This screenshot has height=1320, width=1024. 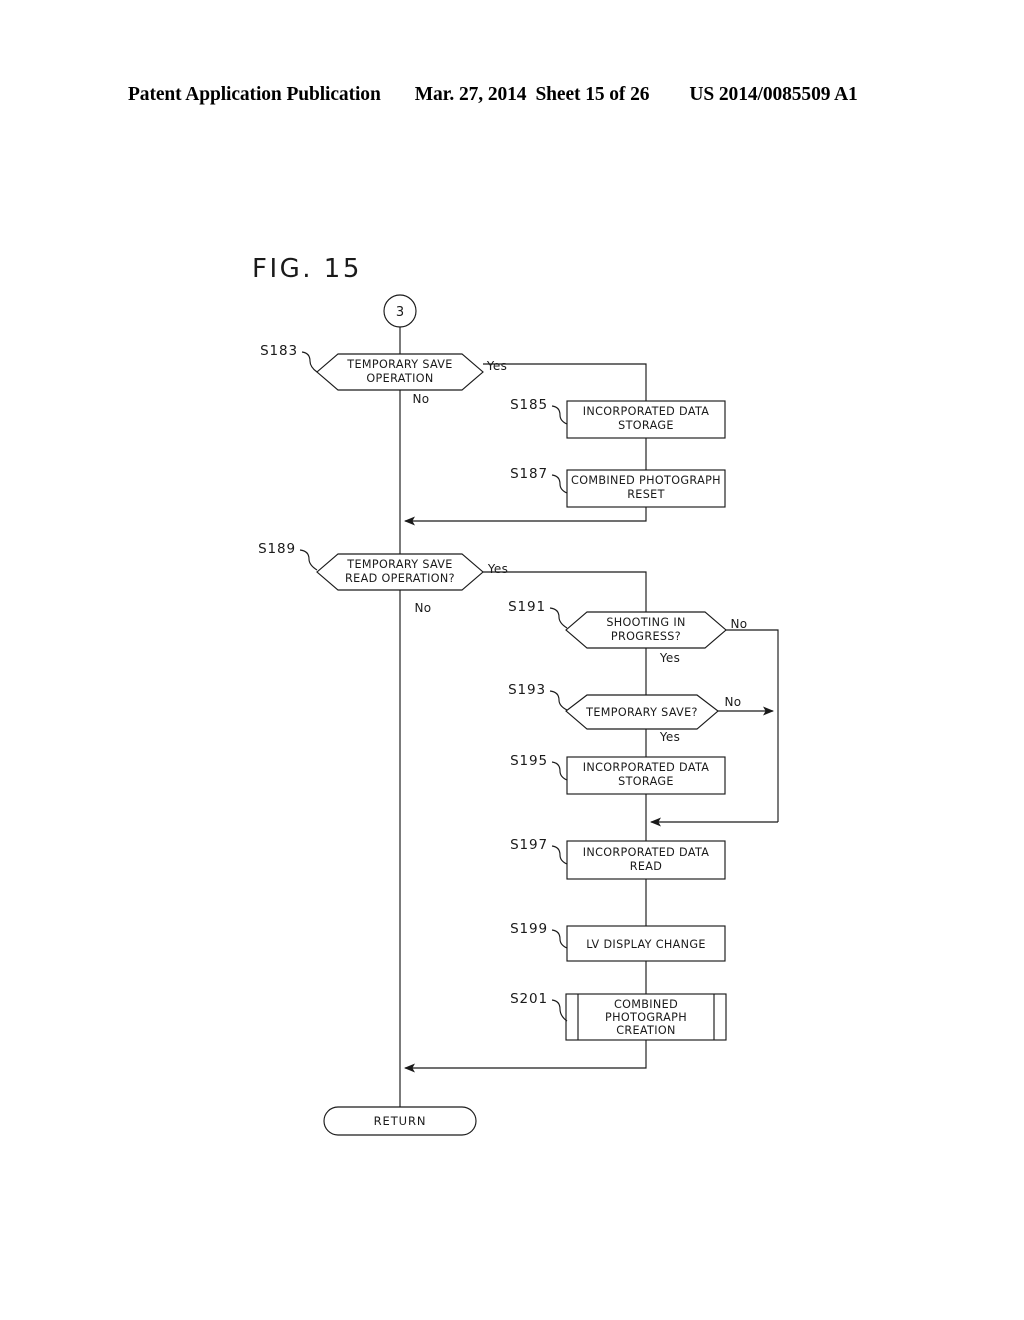 What do you see at coordinates (646, 480) in the screenshot?
I see `s187-label-line1: COMBINED PHOTOGRAPH` at bounding box center [646, 480].